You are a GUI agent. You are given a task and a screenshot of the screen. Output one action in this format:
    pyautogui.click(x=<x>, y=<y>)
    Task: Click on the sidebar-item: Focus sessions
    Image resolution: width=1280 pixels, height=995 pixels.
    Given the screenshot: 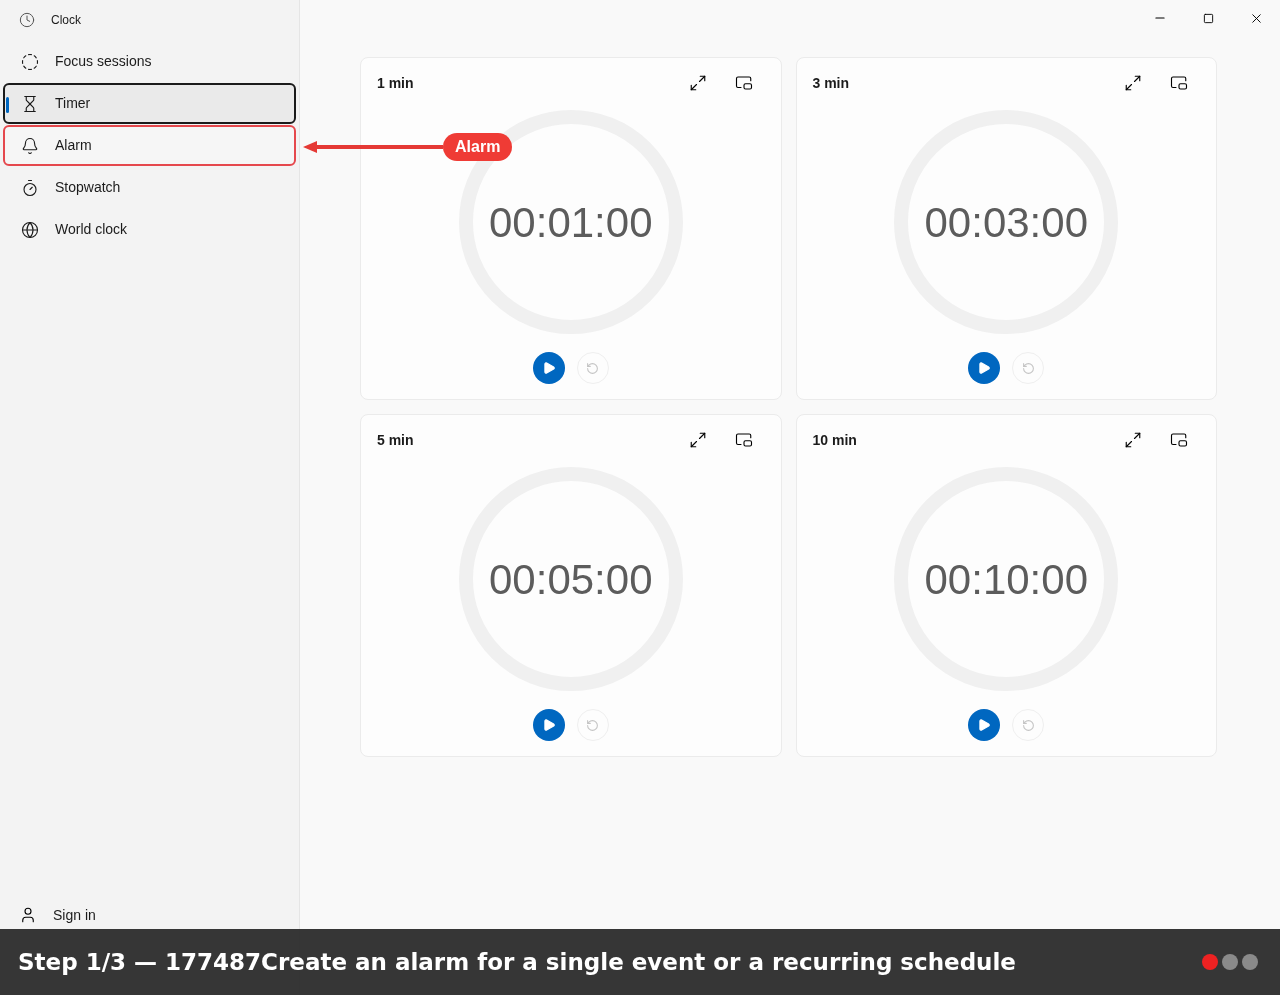 What is the action you would take?
    pyautogui.click(x=149, y=61)
    